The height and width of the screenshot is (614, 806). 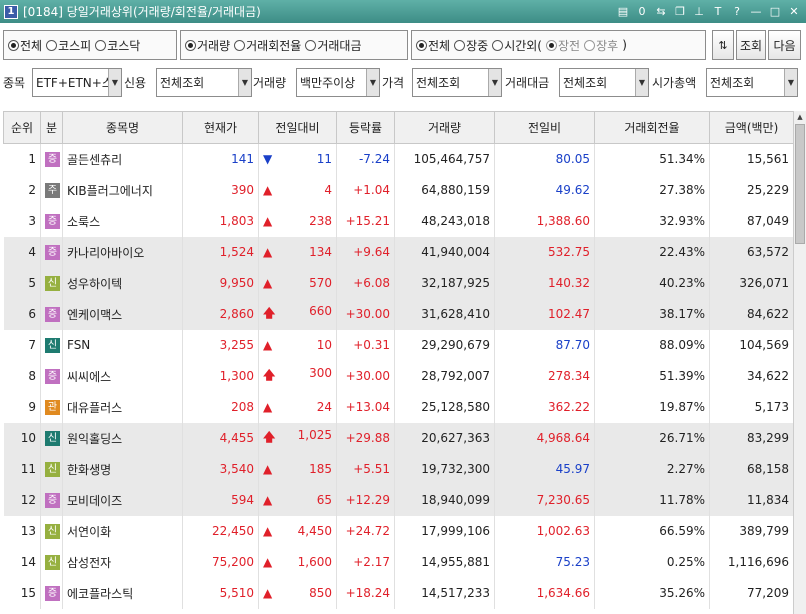 I want to click on screen-number-icon: 0, so click(x=642, y=11).